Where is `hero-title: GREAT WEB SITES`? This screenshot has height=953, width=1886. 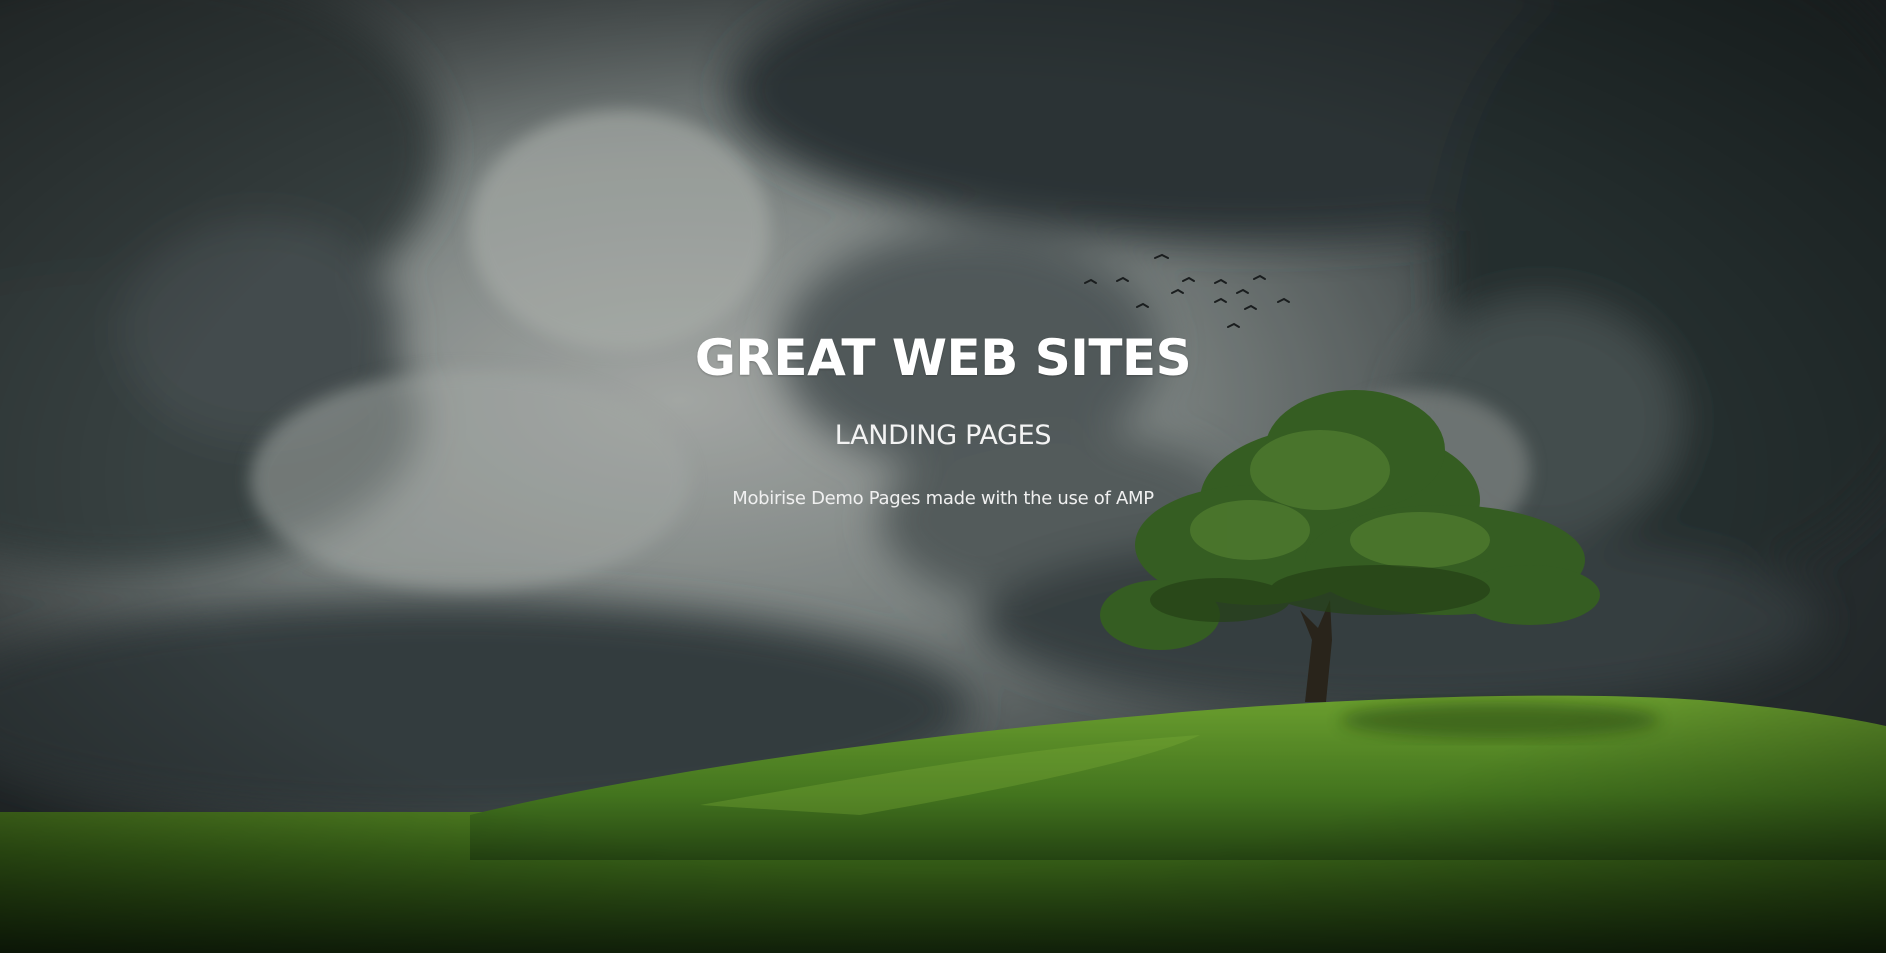 hero-title: GREAT WEB SITES is located at coordinates (943, 358).